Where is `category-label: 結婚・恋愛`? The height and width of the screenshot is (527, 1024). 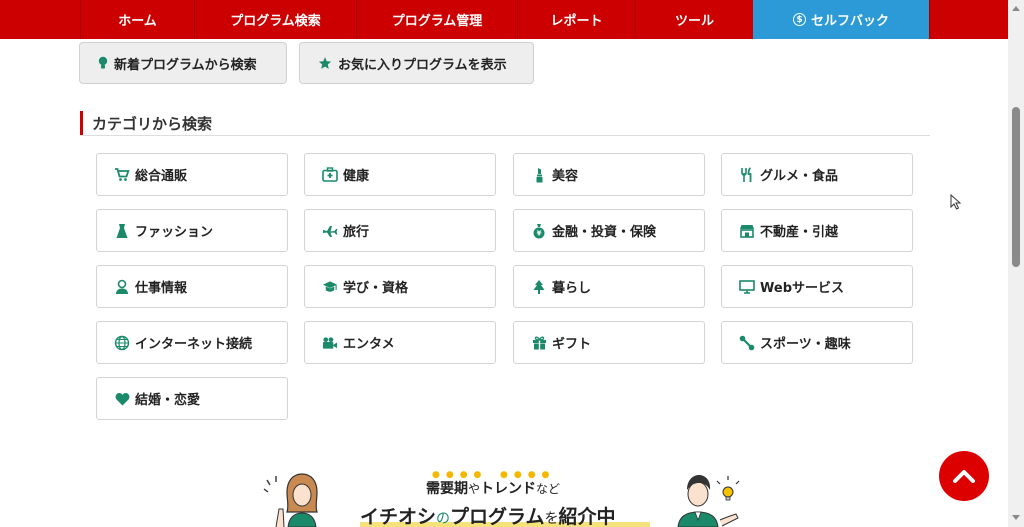
category-label: 結婚・恋愛 is located at coordinates (168, 400).